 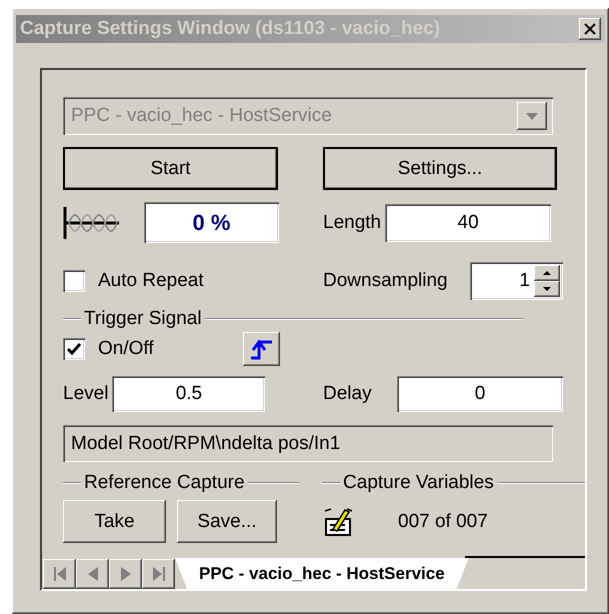 I want to click on trigger-on-off-label: On/Off, so click(x=126, y=349).